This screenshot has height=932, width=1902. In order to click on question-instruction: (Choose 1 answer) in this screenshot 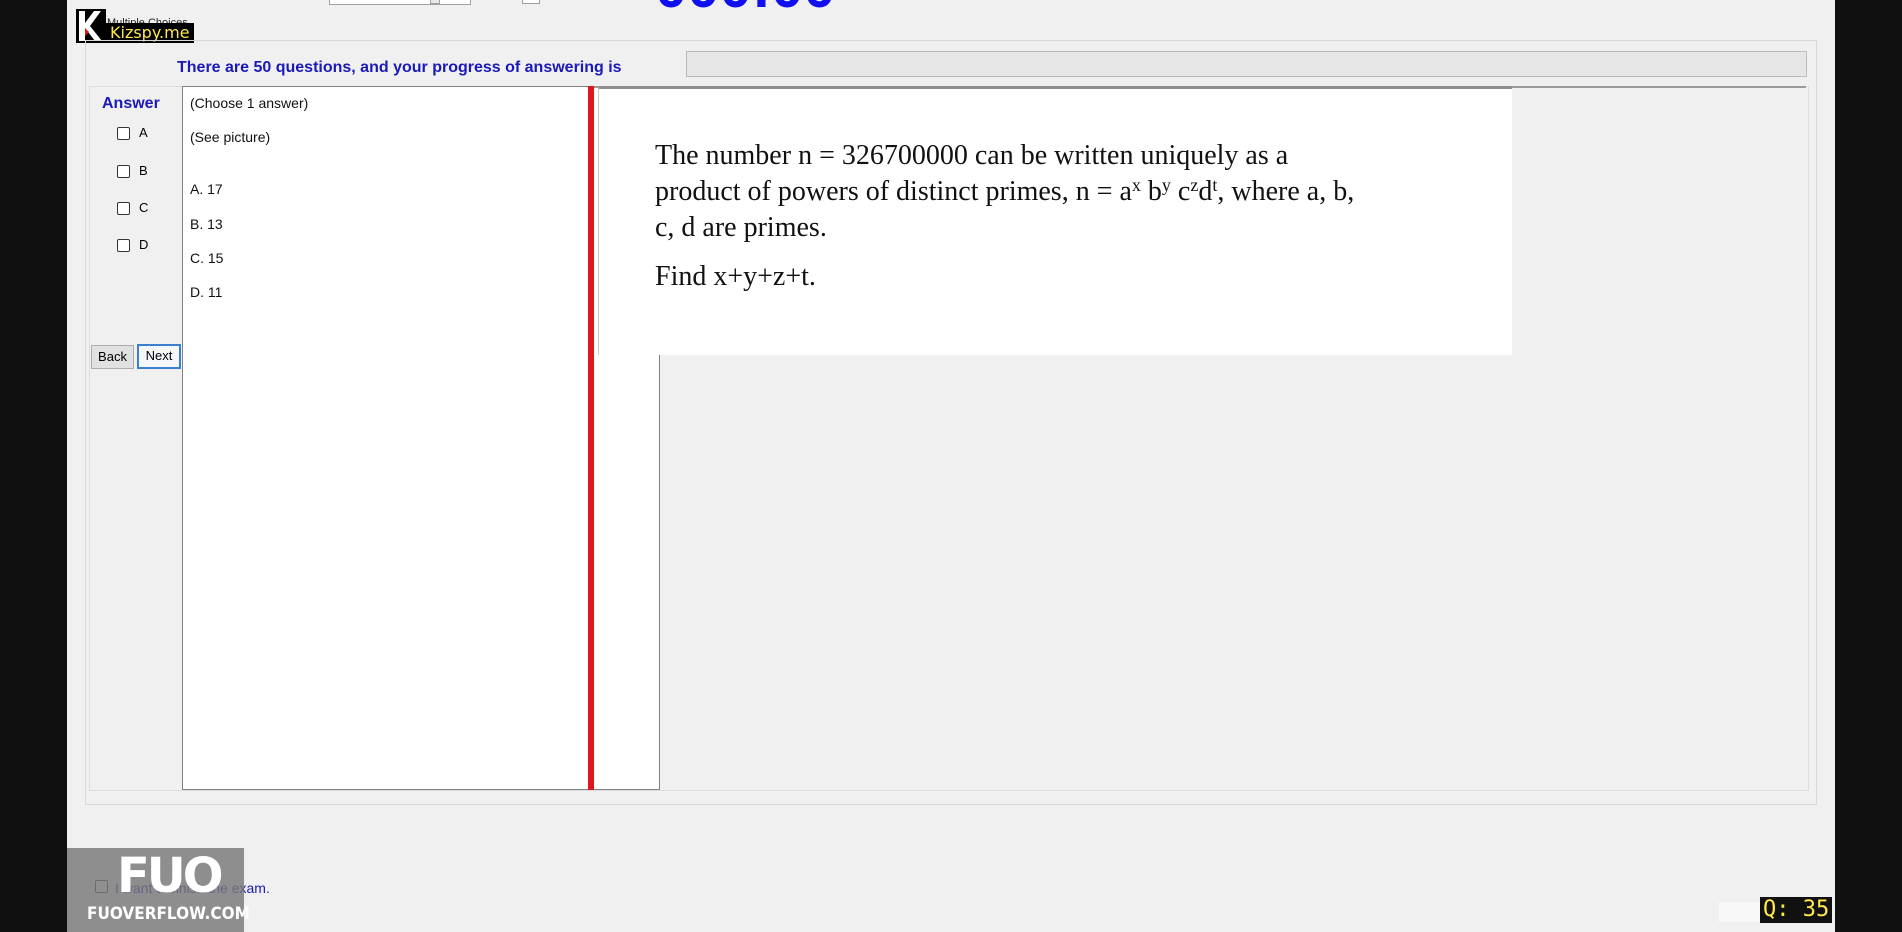, I will do `click(249, 103)`.